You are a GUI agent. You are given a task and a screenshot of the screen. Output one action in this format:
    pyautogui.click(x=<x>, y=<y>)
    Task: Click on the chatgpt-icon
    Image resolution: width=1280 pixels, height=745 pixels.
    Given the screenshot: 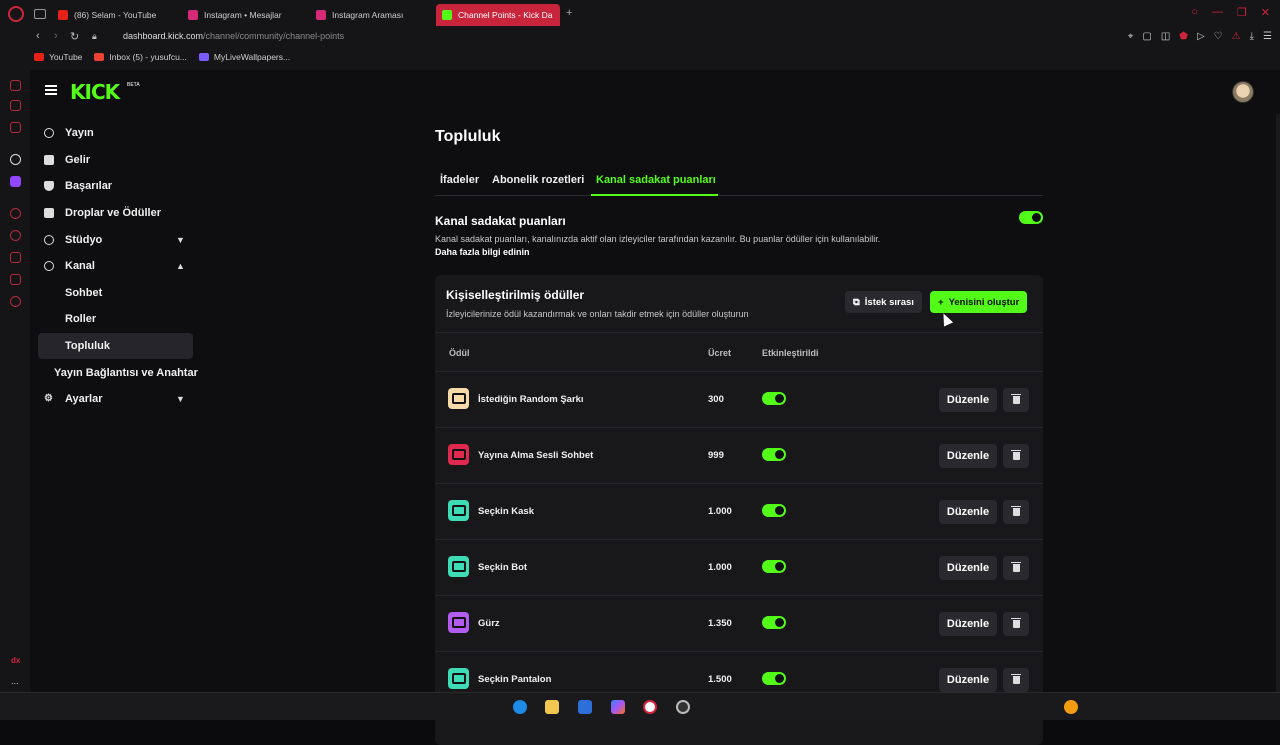 What is the action you would take?
    pyautogui.click(x=15, y=159)
    